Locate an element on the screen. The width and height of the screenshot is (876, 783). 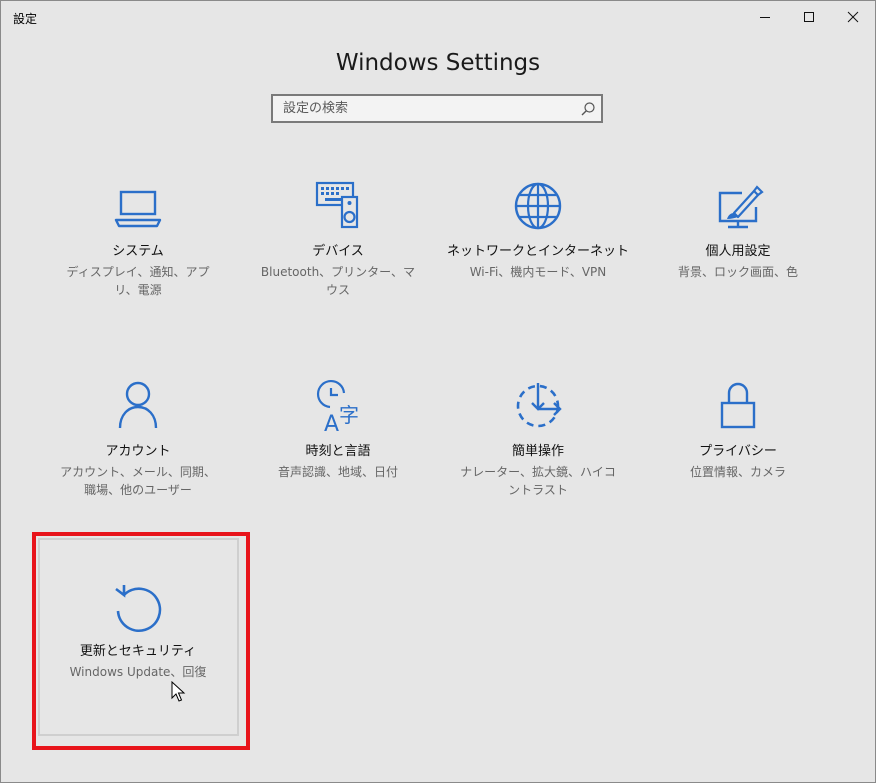
tile-label: プライバシー is located at coordinates (738, 451).